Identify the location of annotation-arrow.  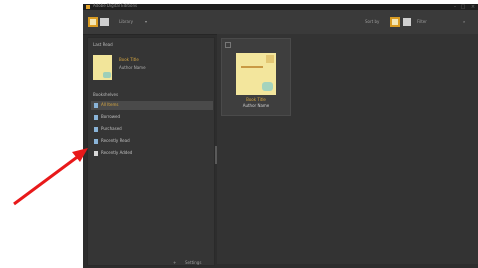
(50, 177).